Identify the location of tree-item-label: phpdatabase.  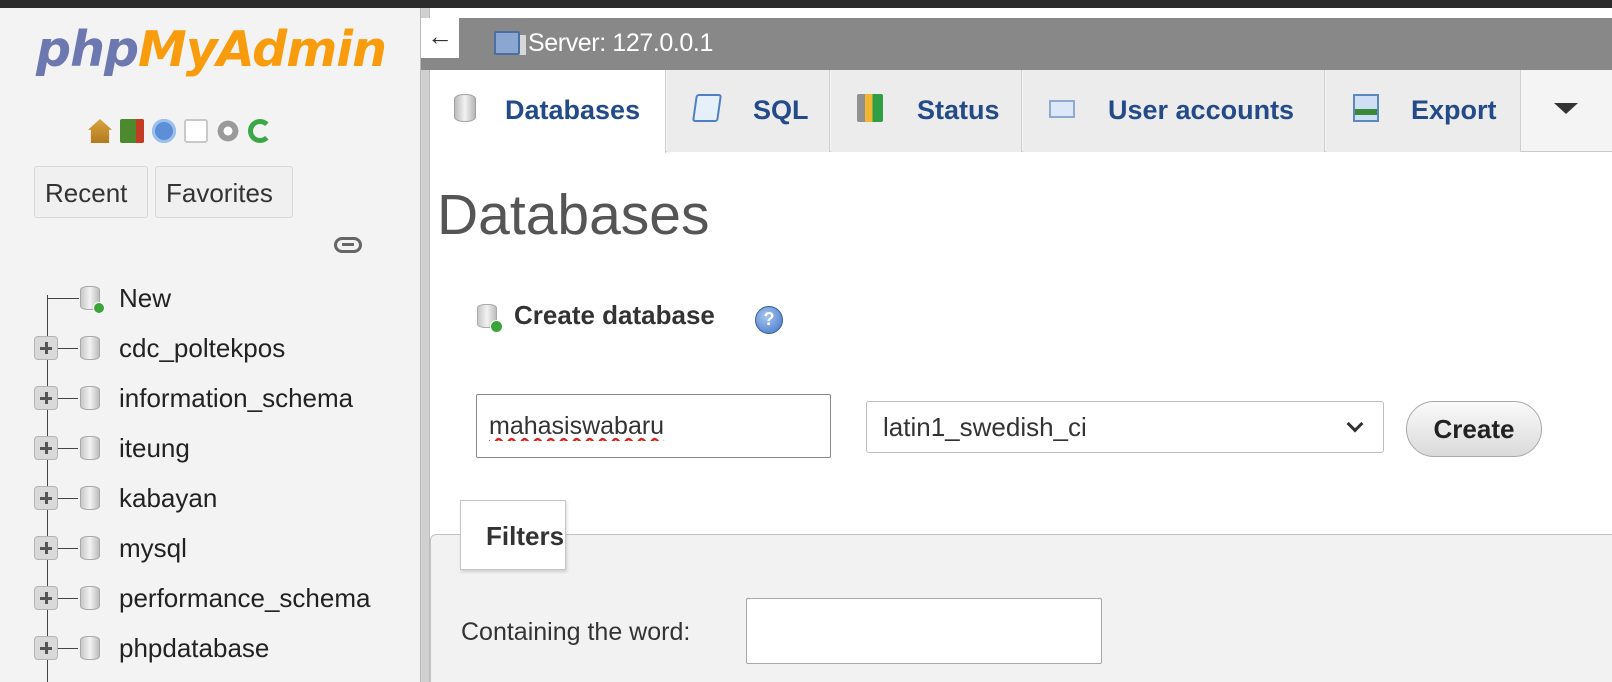
(194, 648).